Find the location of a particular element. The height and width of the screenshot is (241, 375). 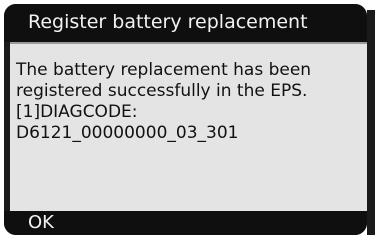

message-line-1: The battery replacement has been is located at coordinates (164, 70).